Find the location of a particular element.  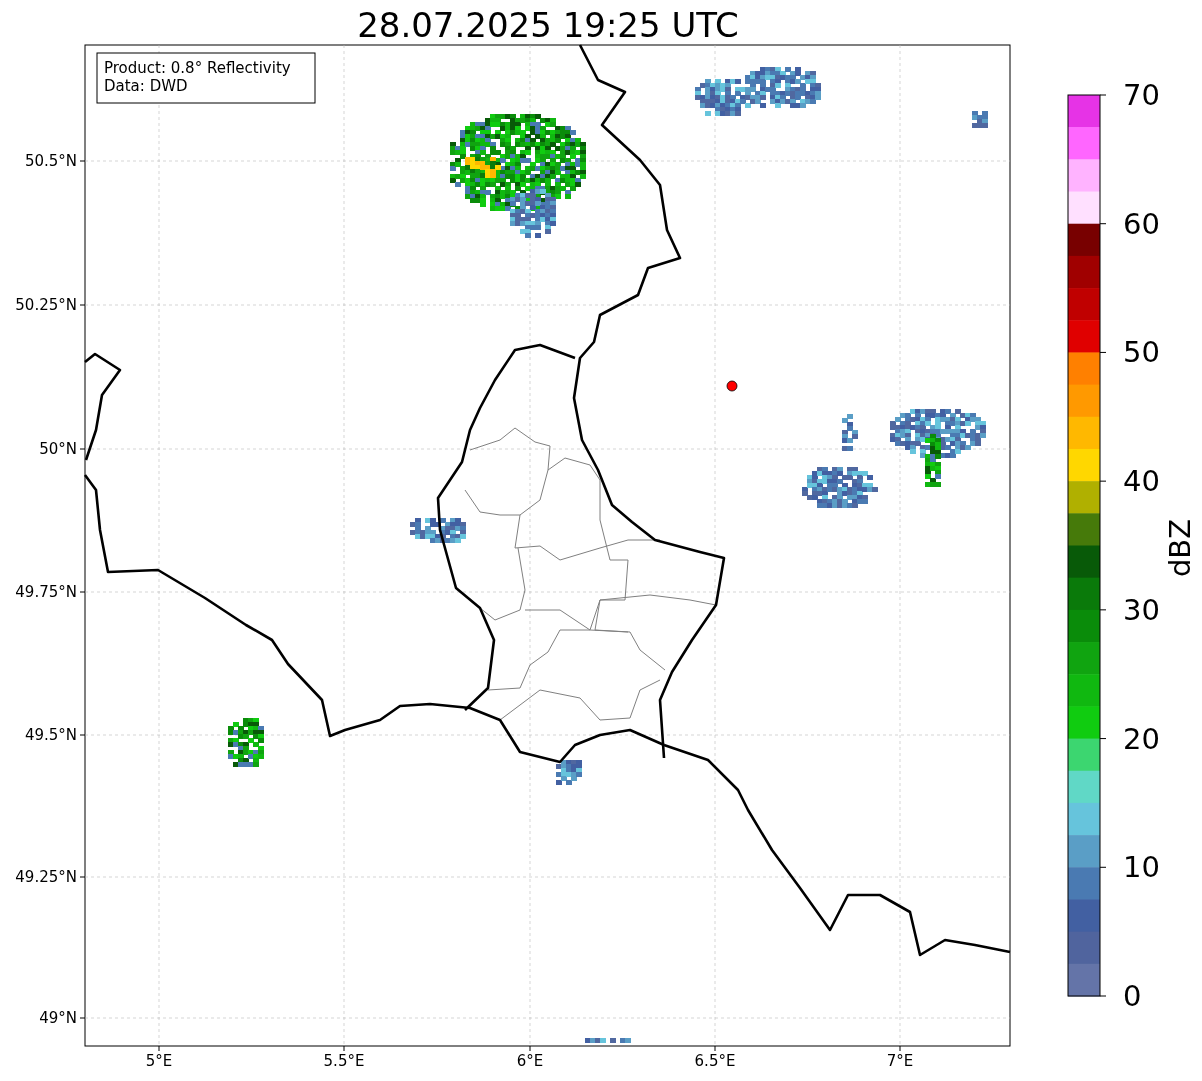

colorbar-tick-label: 70 is located at coordinates (1141, 95).